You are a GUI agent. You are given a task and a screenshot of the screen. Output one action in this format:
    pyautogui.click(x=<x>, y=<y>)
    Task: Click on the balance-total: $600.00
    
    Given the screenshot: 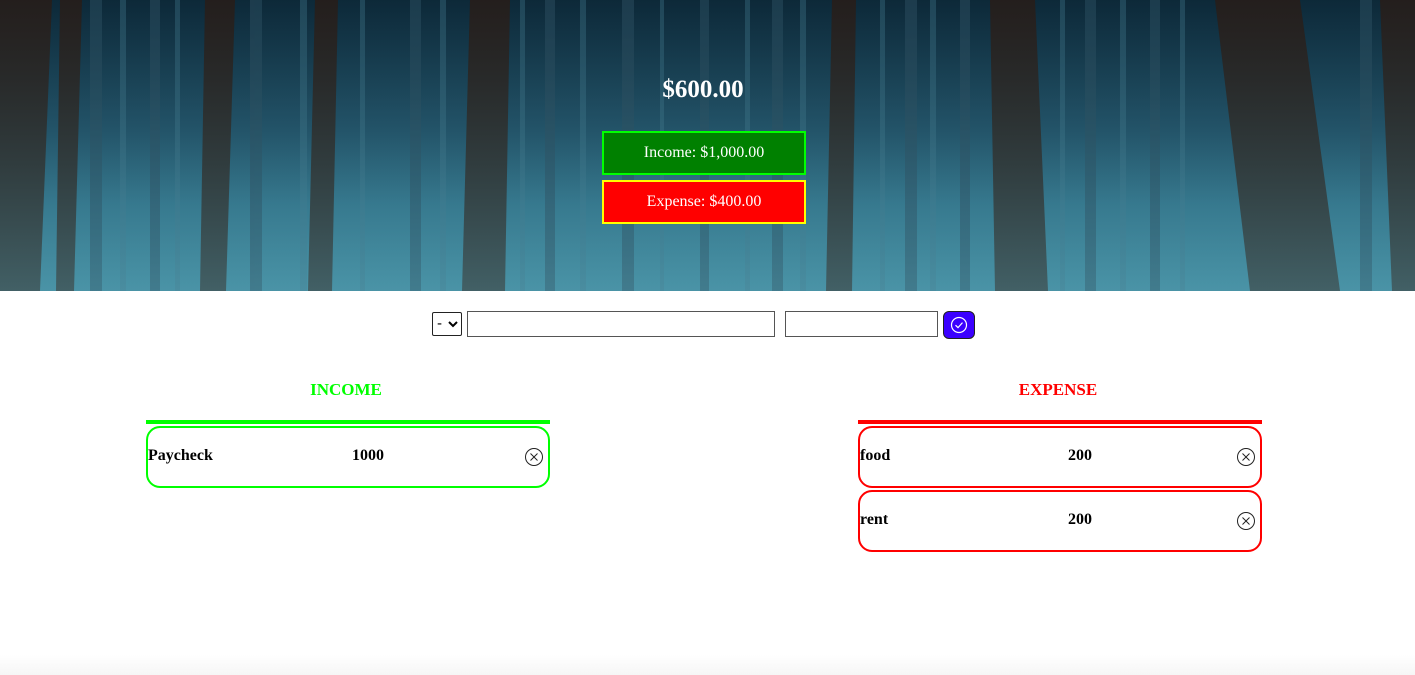 What is the action you would take?
    pyautogui.click(x=703, y=89)
    